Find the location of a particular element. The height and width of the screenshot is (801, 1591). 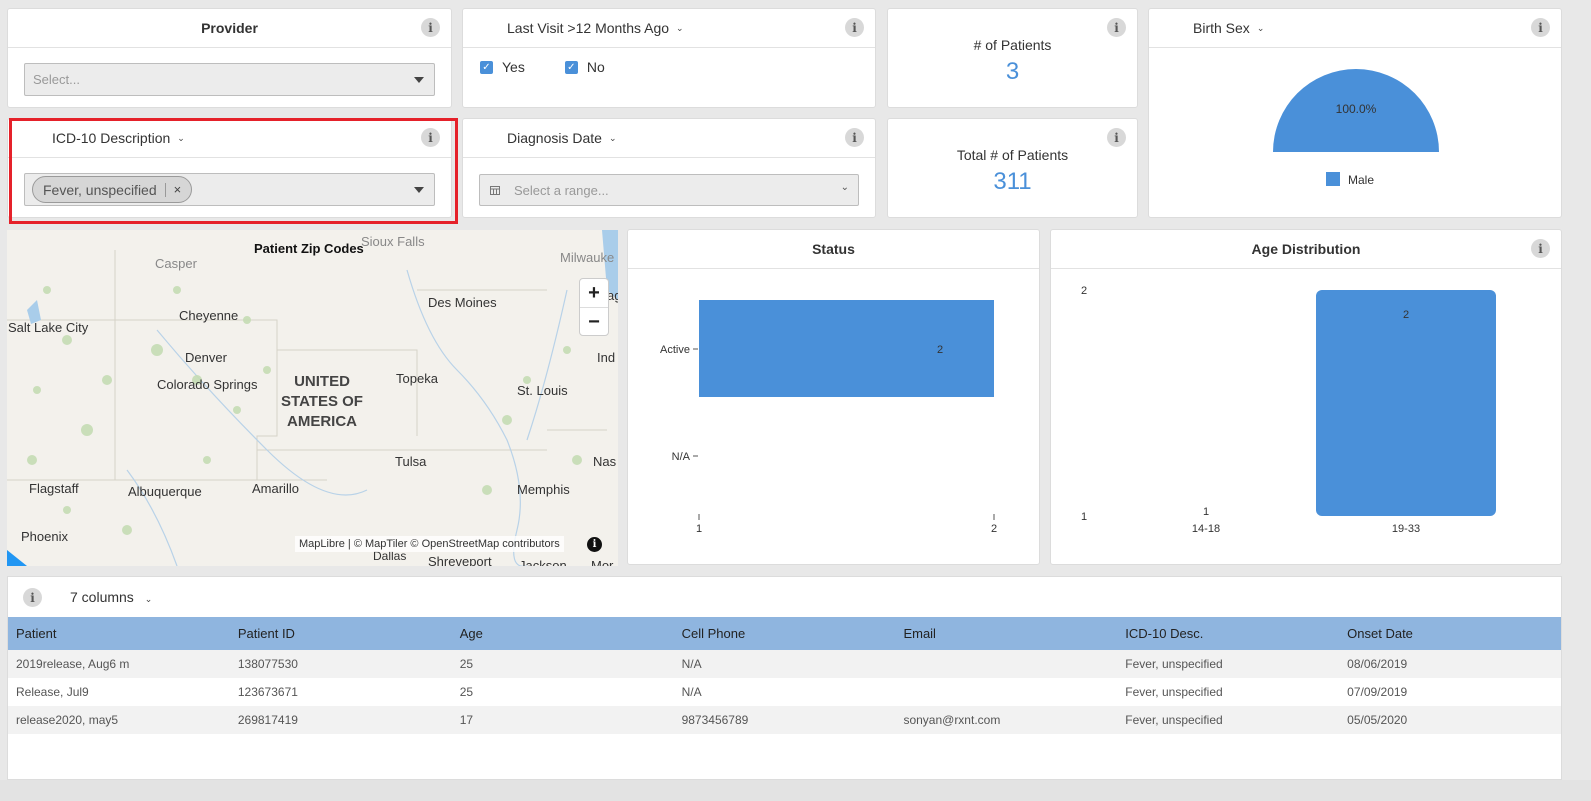

columns-label: 7 columns is located at coordinates (102, 597).